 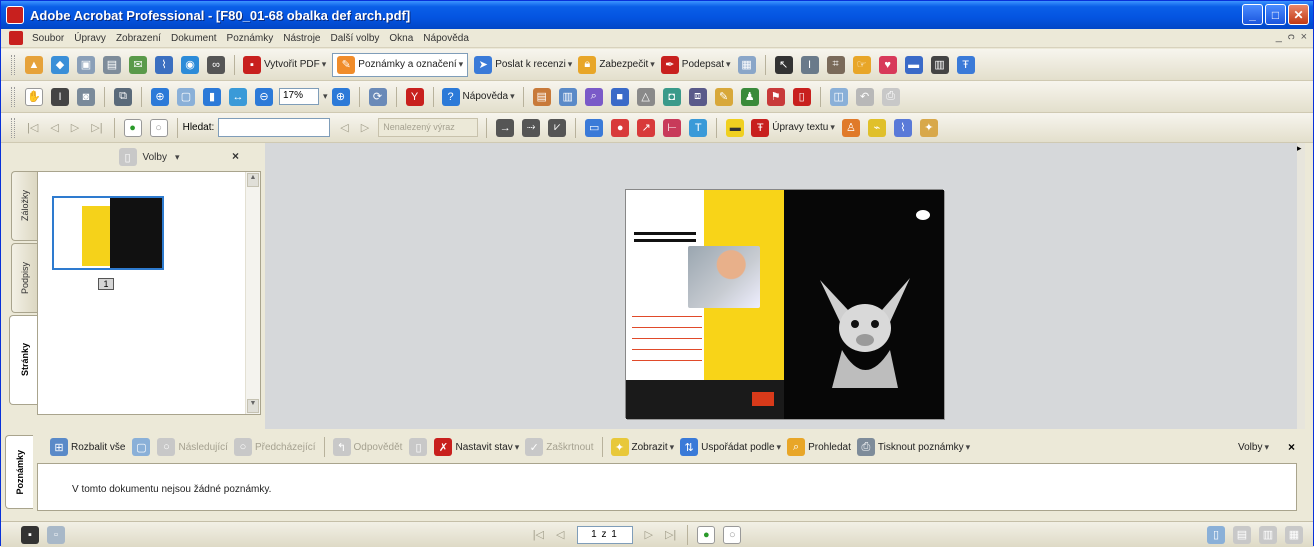 What do you see at coordinates (695, 64) in the screenshot?
I see `sign-button: ✒ Podepsat ▾` at bounding box center [695, 64].